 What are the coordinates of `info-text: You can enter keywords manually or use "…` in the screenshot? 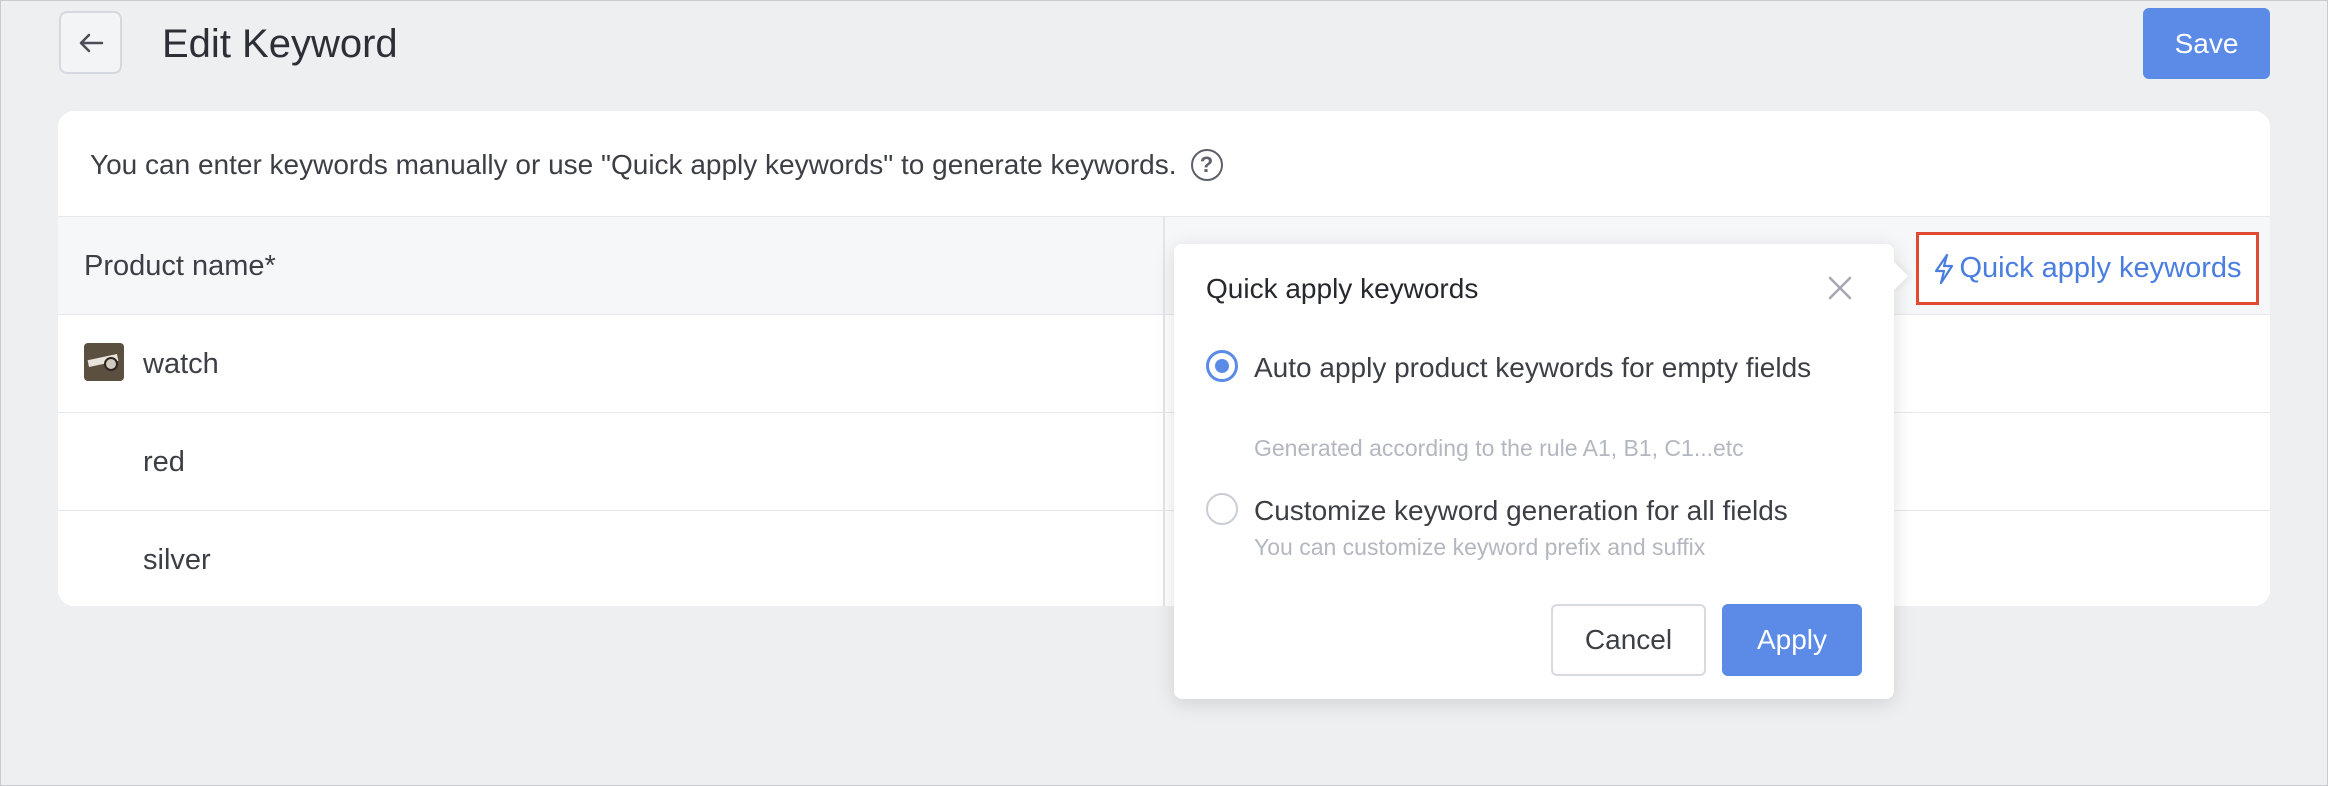 It's located at (633, 164).